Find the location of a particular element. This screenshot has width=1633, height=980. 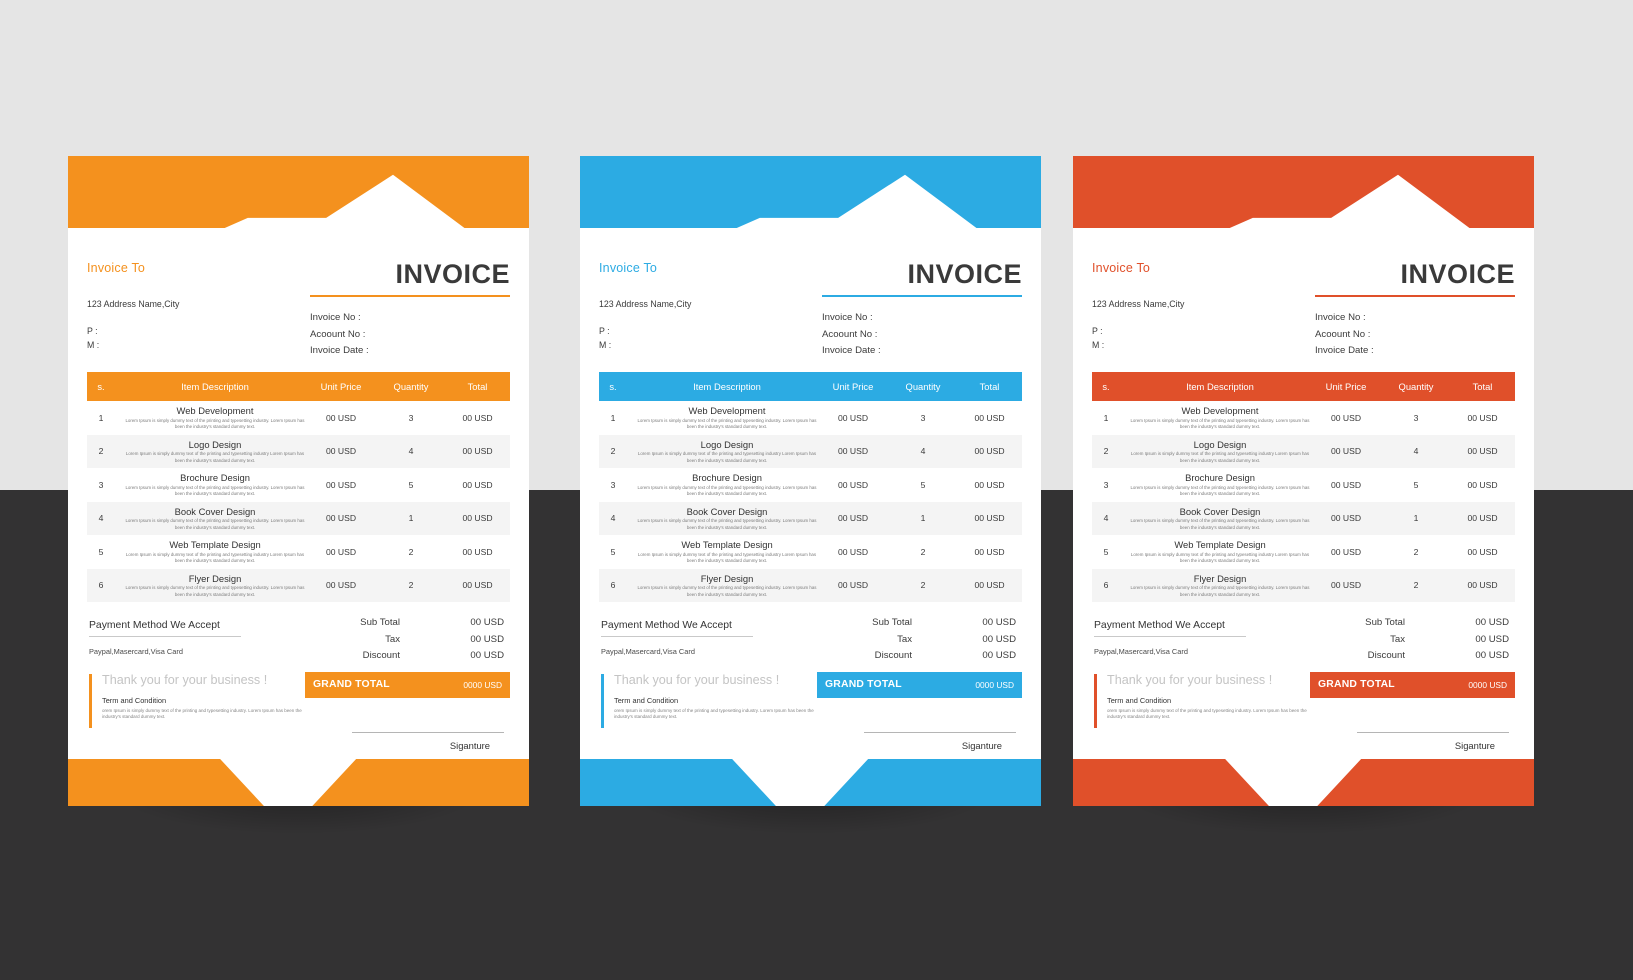

grand-total-label: GRAND TOTAL is located at coordinates (351, 684).